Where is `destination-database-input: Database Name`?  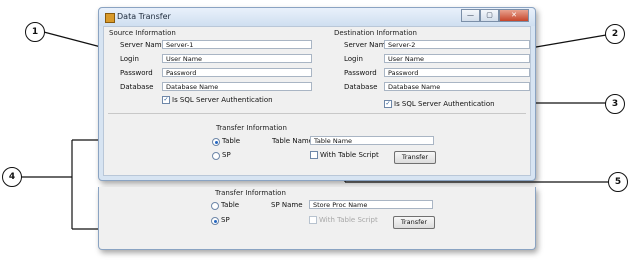
destination-database-input: Database Name is located at coordinates (457, 86).